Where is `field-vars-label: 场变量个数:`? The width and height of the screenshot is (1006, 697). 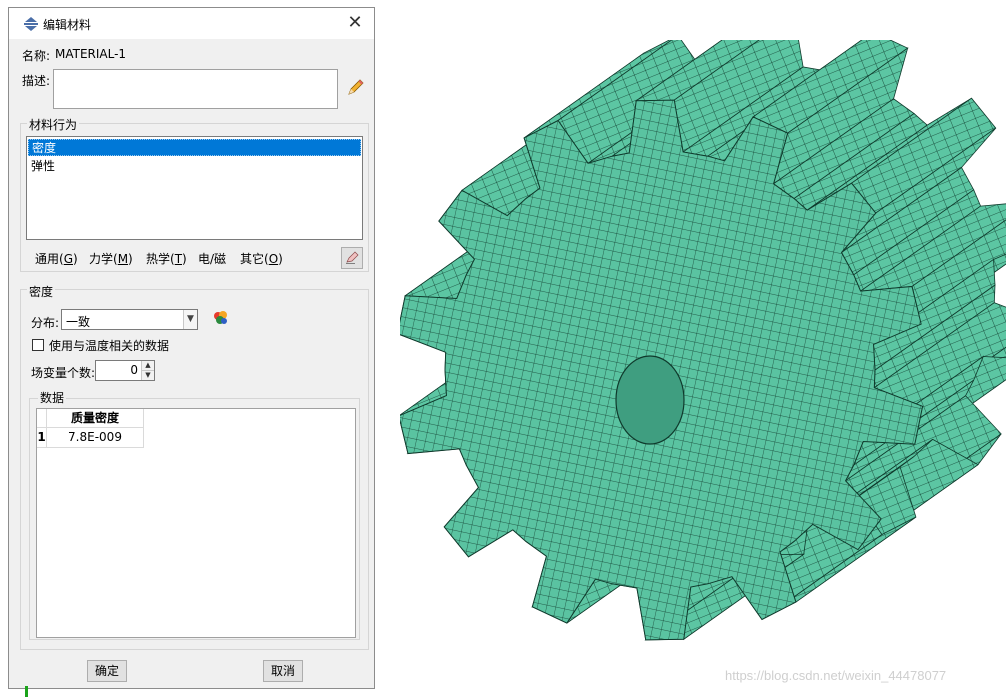
field-vars-label: 场变量个数: is located at coordinates (63, 373).